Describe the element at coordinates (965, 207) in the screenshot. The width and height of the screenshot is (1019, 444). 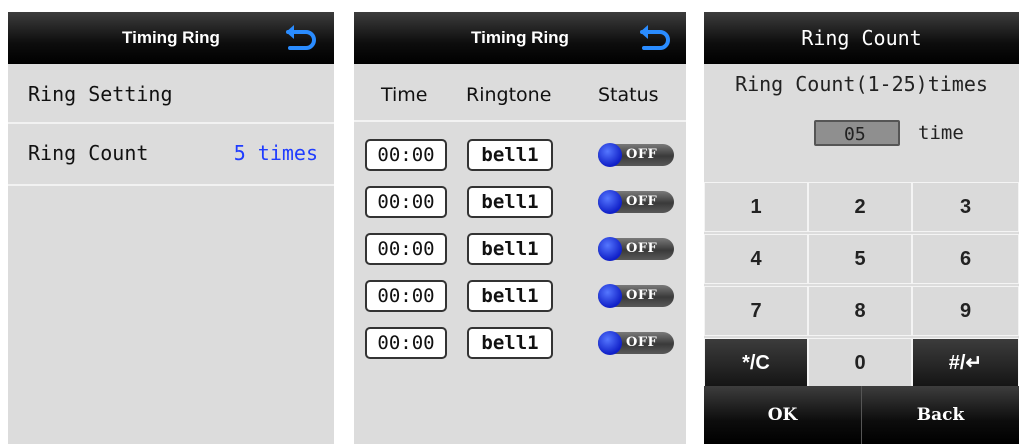
I see `key-3: 3` at that location.